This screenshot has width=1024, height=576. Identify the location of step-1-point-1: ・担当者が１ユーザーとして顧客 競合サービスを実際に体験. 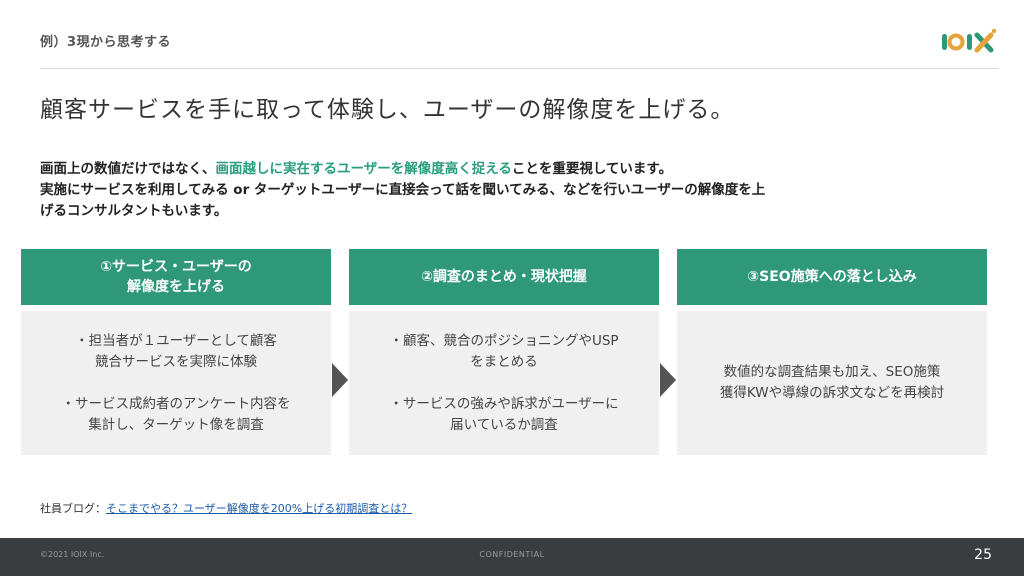
(176, 351).